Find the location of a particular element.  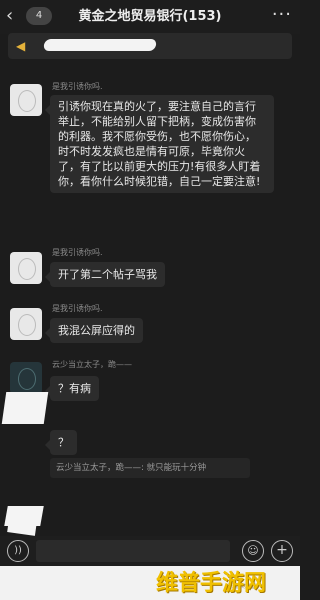

more-dots-icon: ··· is located at coordinates (282, 17).